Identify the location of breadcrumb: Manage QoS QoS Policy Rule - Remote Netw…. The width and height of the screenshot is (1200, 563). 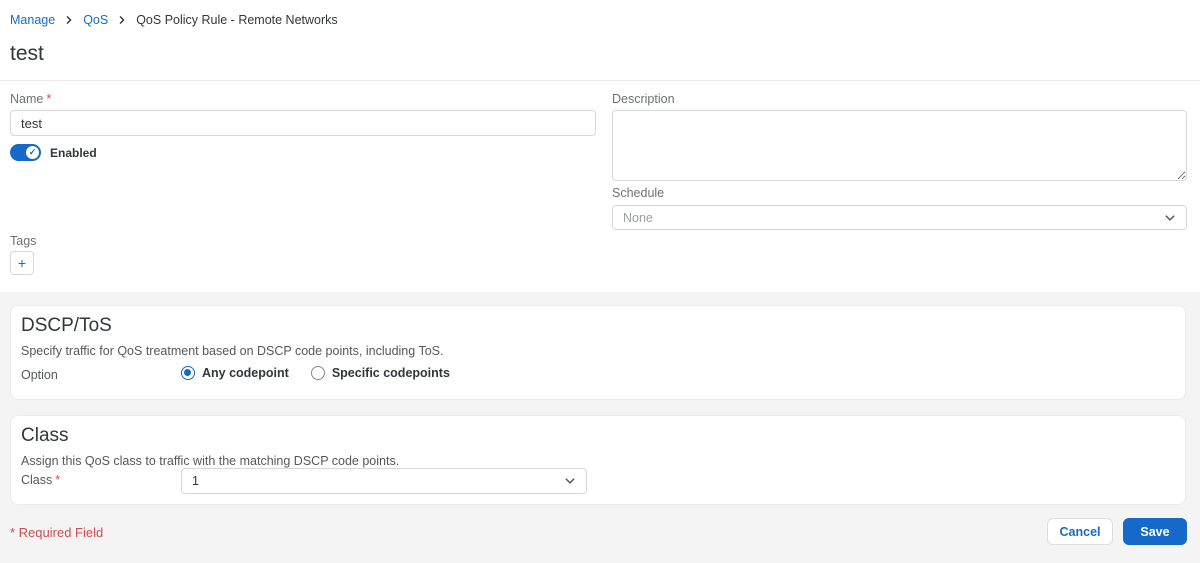
(174, 20).